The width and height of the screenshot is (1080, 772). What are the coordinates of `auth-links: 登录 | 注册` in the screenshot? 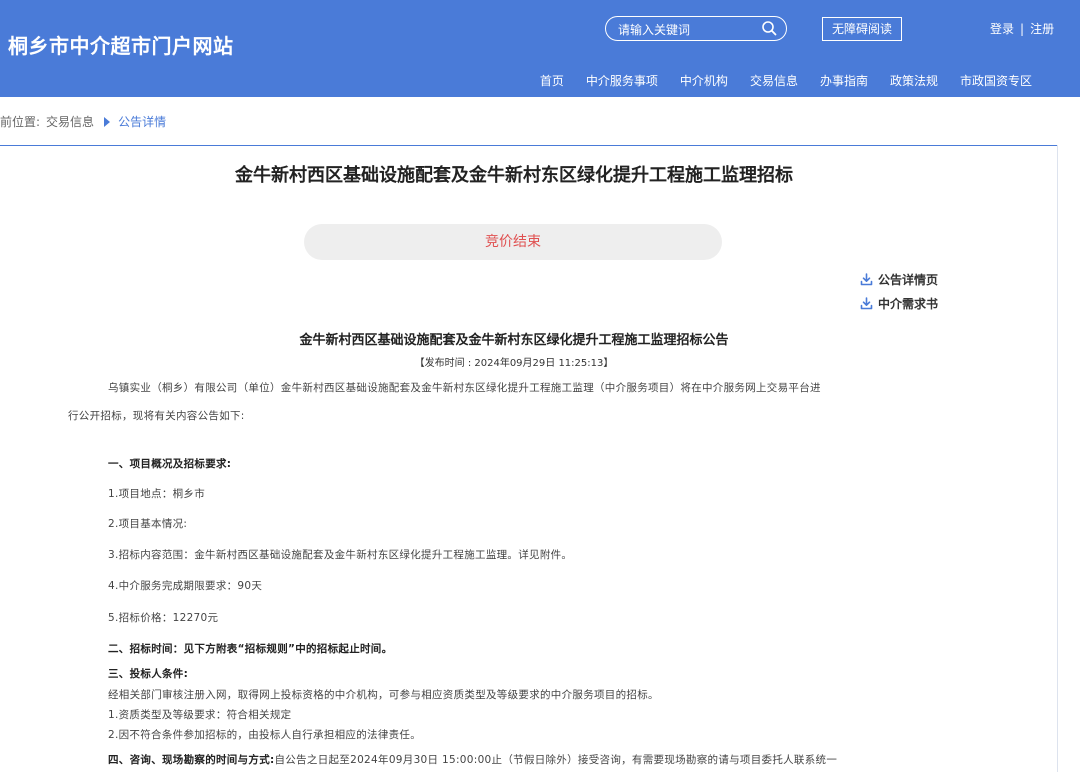 It's located at (1022, 28).